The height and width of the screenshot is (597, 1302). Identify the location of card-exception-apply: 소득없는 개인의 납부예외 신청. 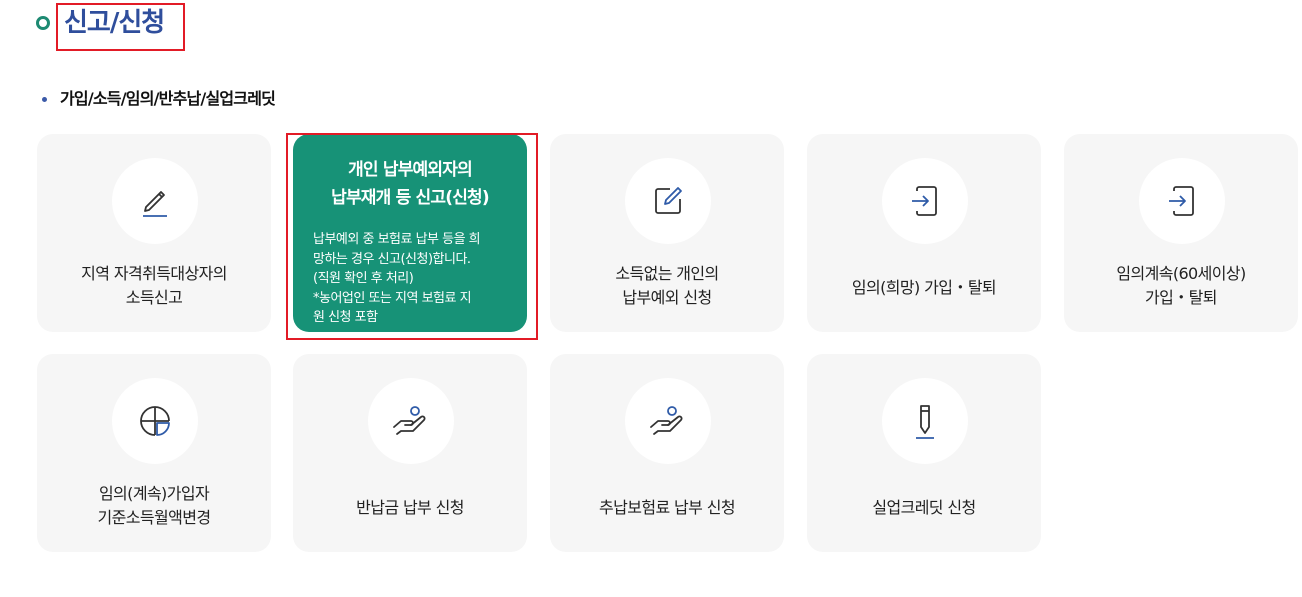
(667, 233).